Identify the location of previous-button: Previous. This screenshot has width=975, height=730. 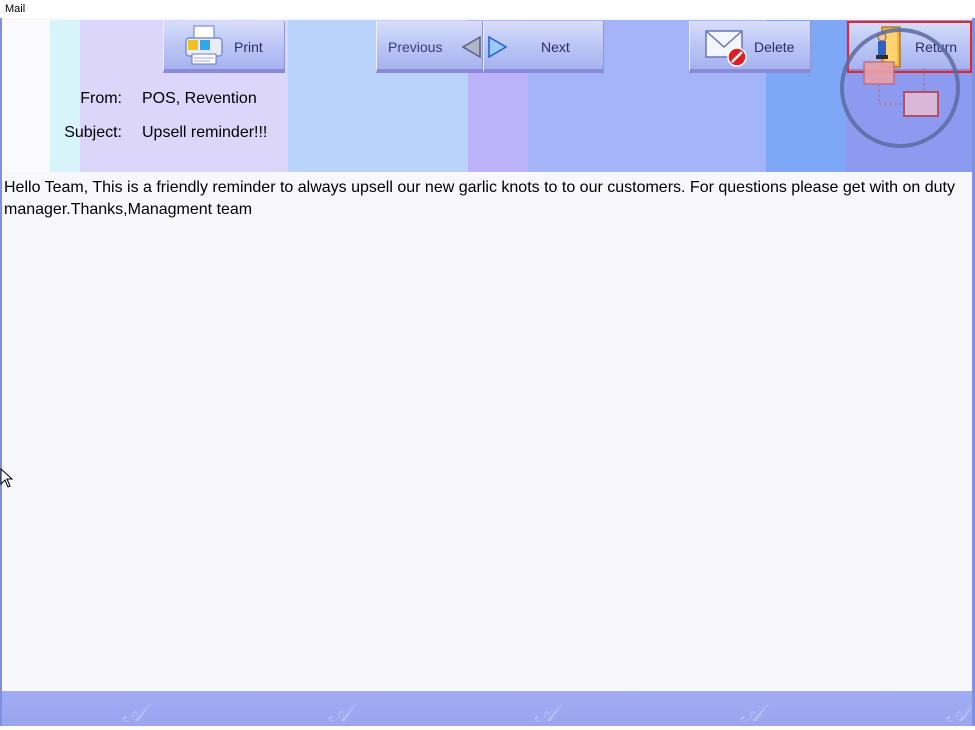
(429, 47).